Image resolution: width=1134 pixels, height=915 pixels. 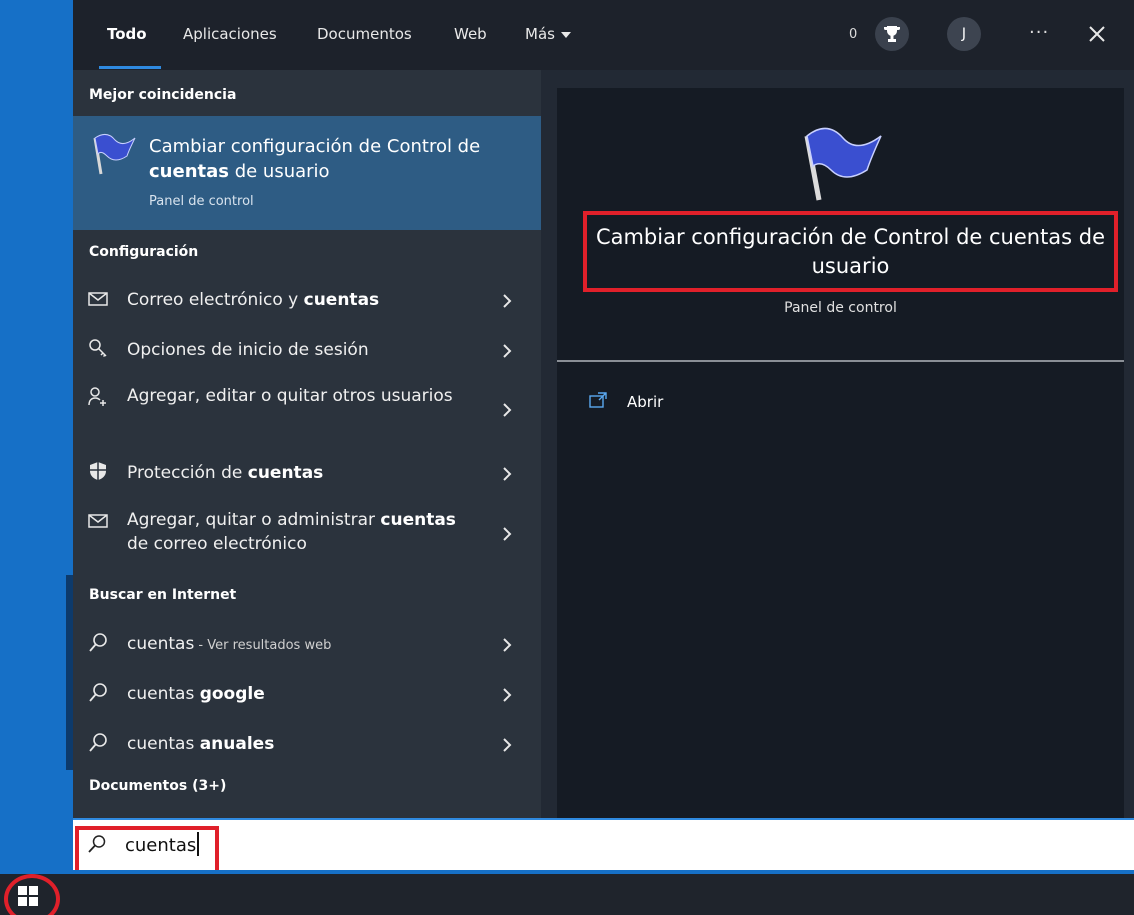 I want to click on user-avatar: J, so click(x=964, y=34).